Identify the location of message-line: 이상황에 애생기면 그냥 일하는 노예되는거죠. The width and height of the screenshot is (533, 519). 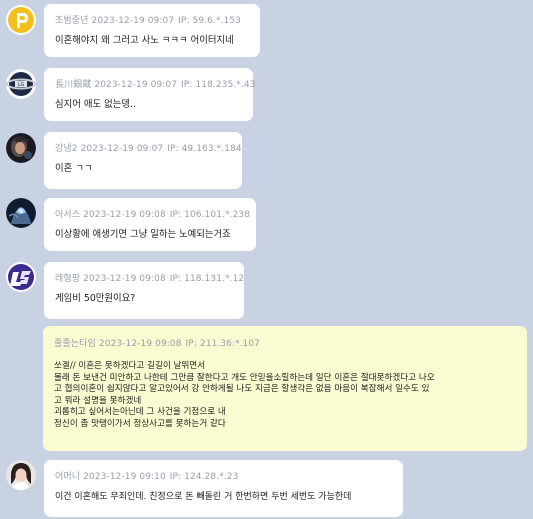
(143, 234).